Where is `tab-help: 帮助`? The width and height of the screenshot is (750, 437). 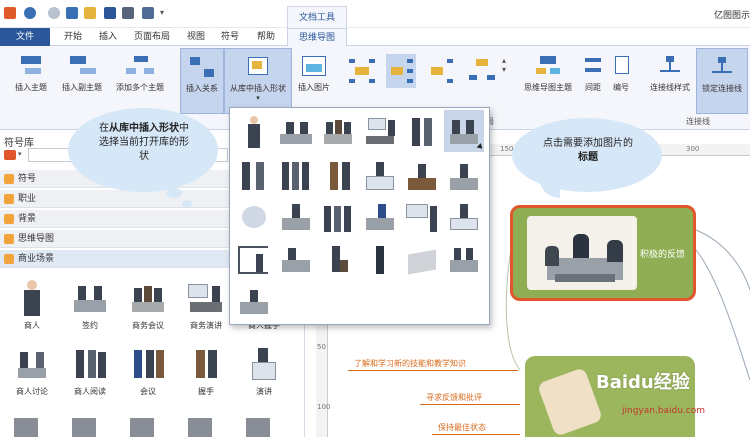 tab-help: 帮助 is located at coordinates (266, 37).